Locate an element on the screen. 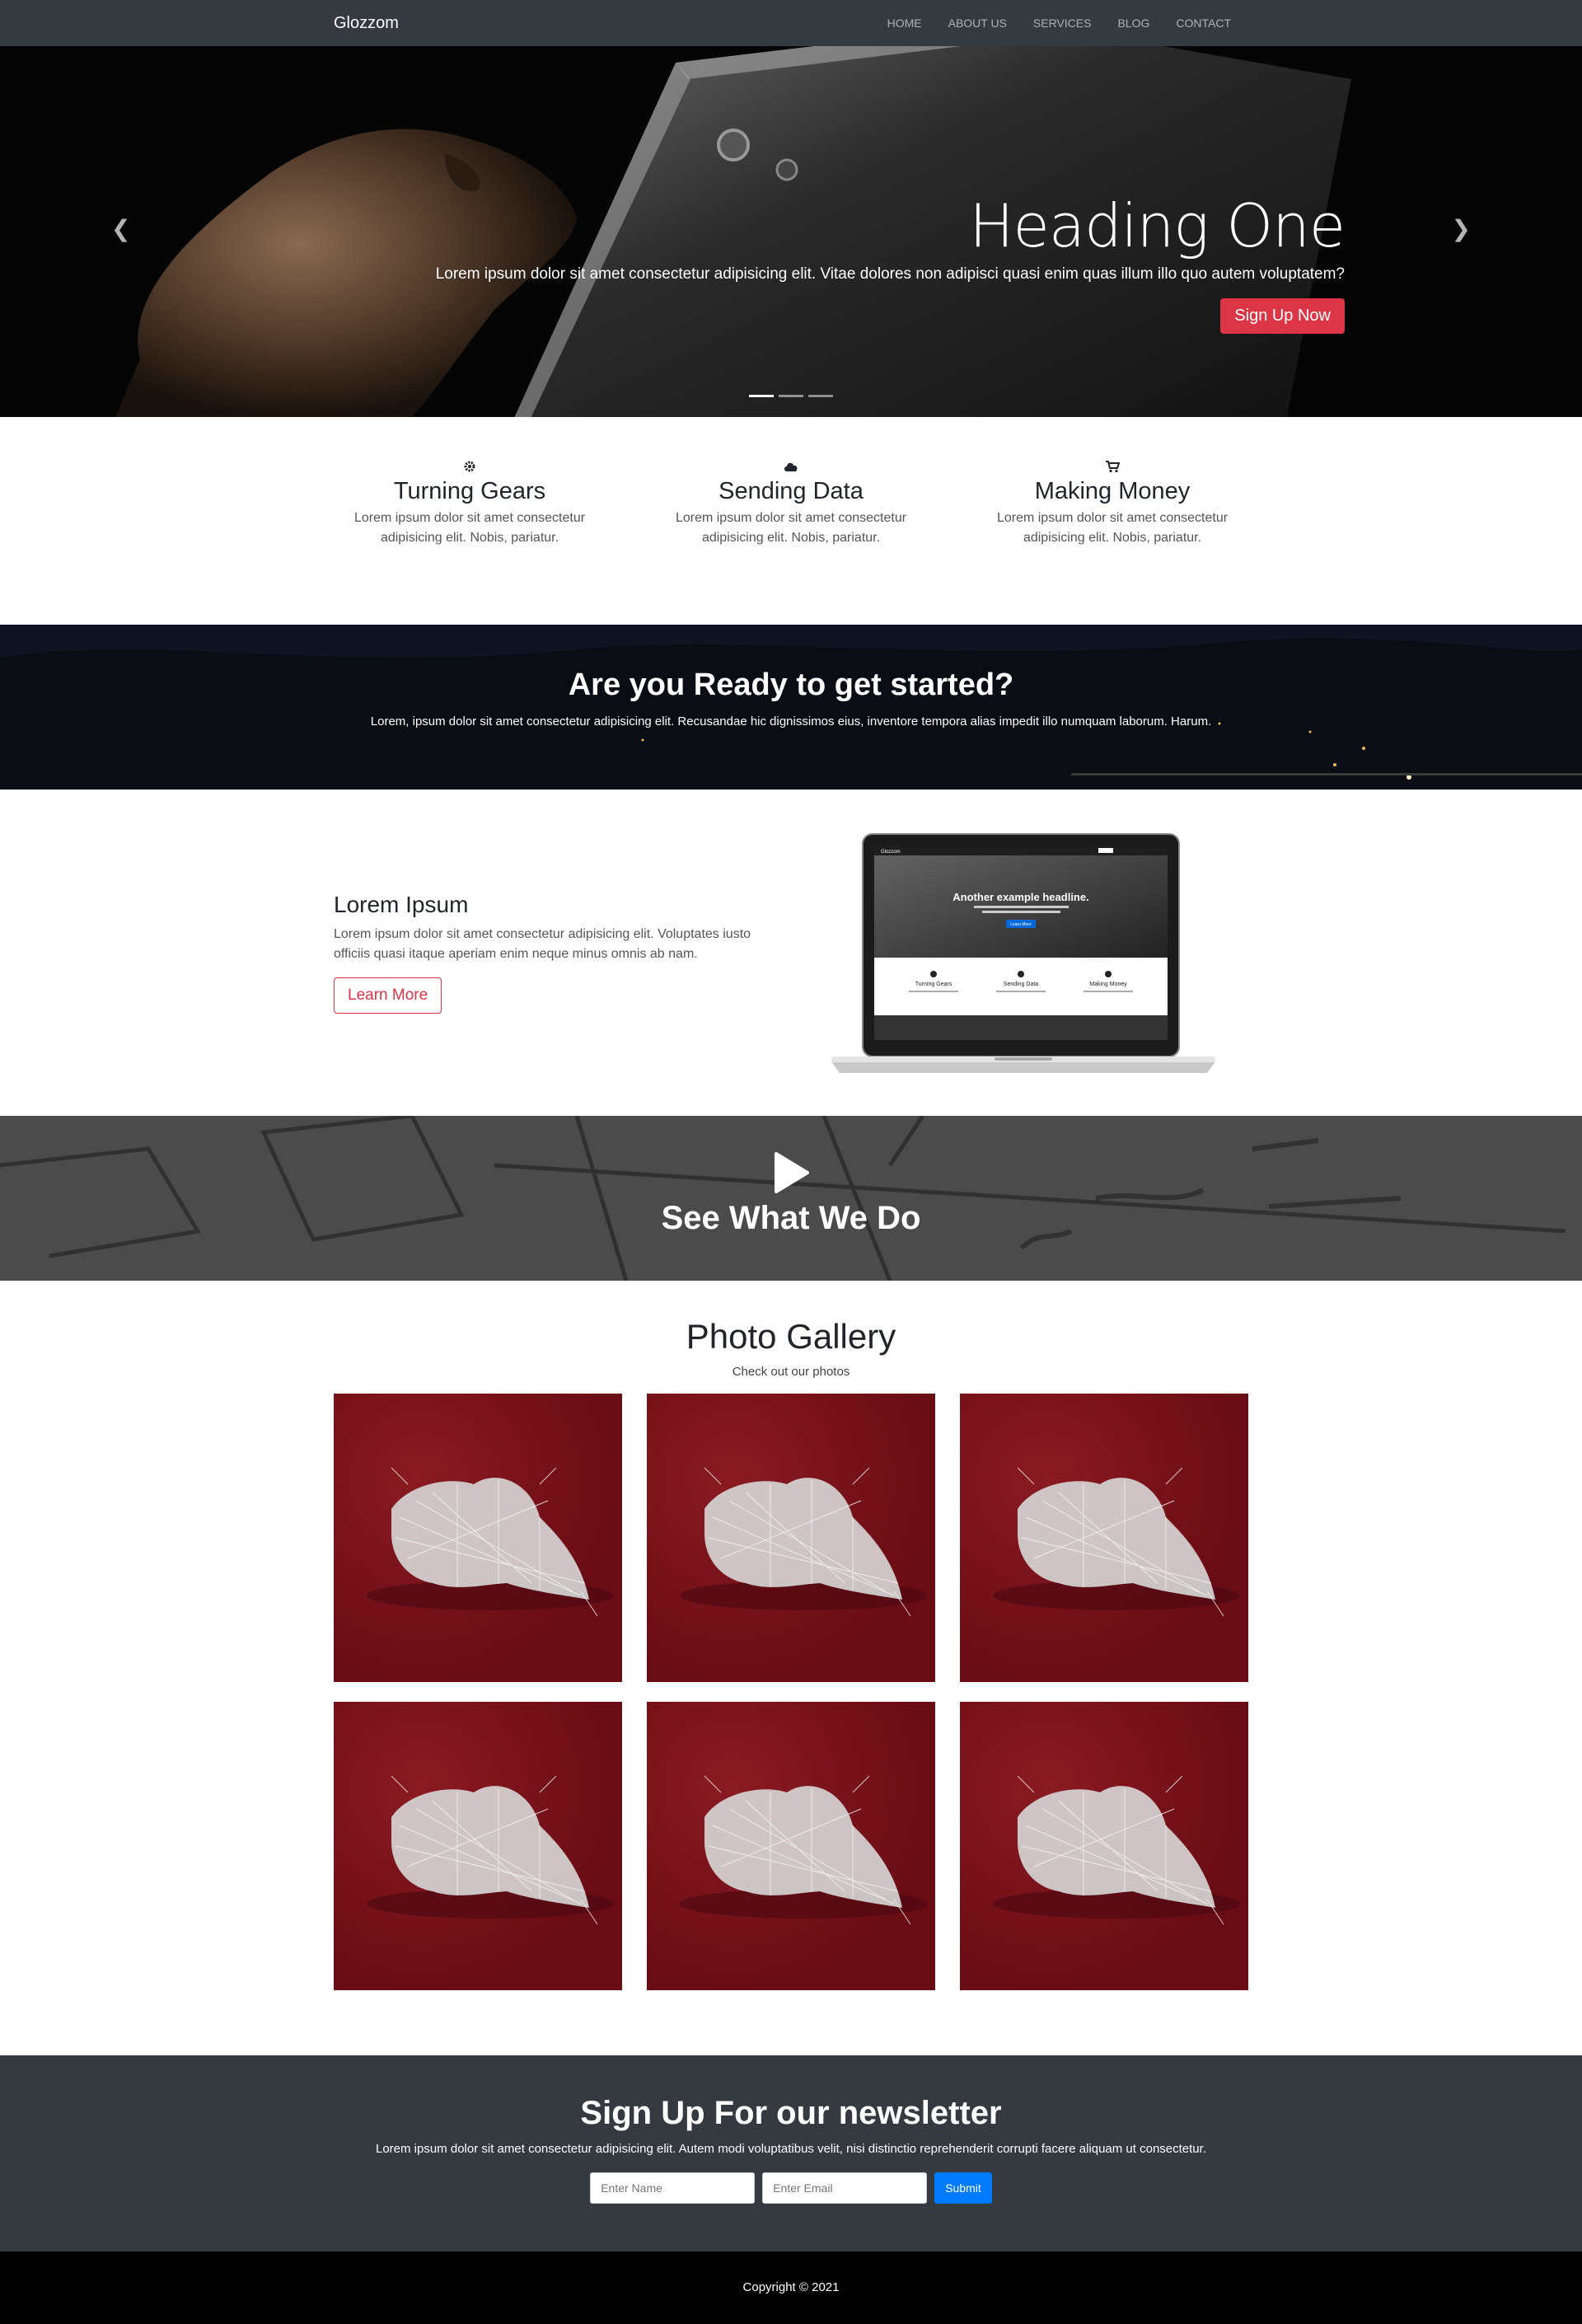  feature-title: Sending Data is located at coordinates (791, 491).